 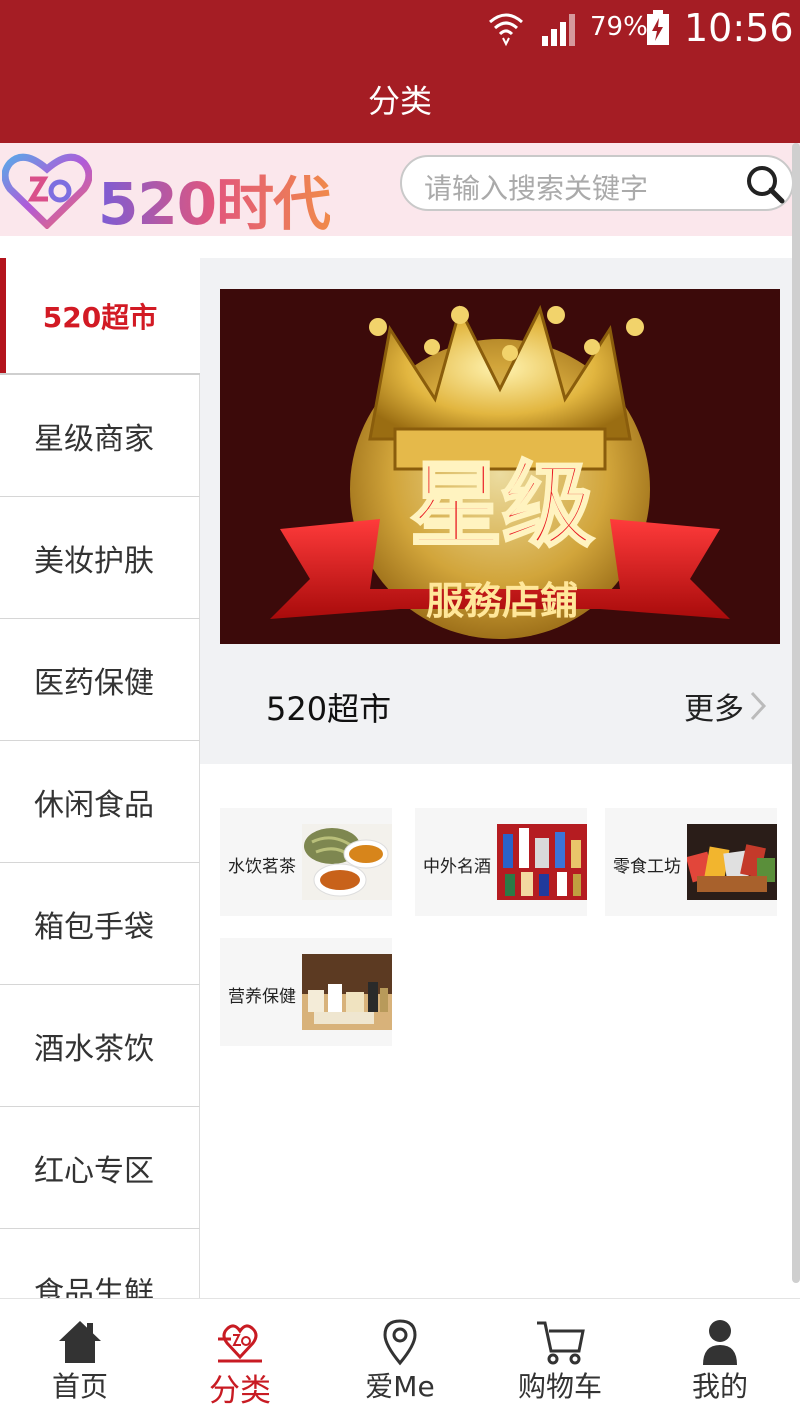 I want to click on sidebar-item-star-merchants: 星级商家, so click(x=100, y=436).